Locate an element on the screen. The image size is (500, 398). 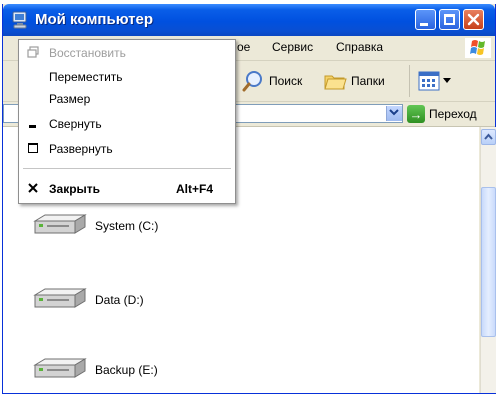
title-bar: Мой компьютер is located at coordinates (249, 20).